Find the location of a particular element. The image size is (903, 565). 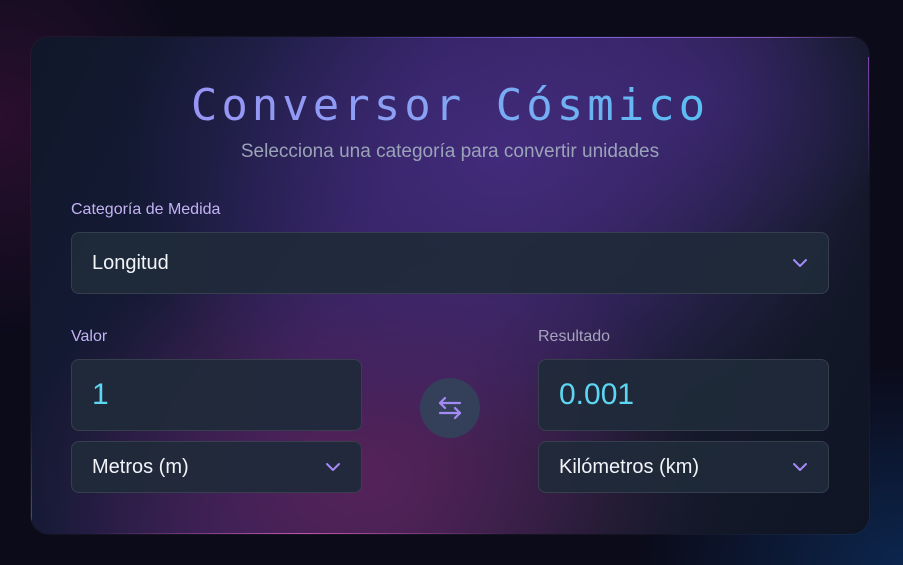

from-unit-value: Metros (m) is located at coordinates (140, 466).